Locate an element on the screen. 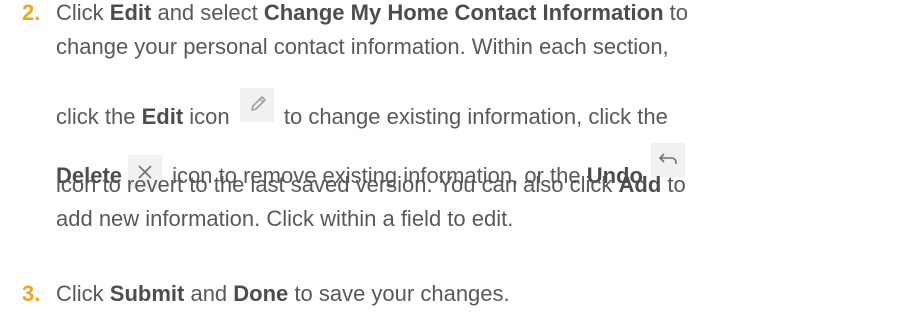 This screenshot has height=323, width=907. text: and is located at coordinates (209, 293).